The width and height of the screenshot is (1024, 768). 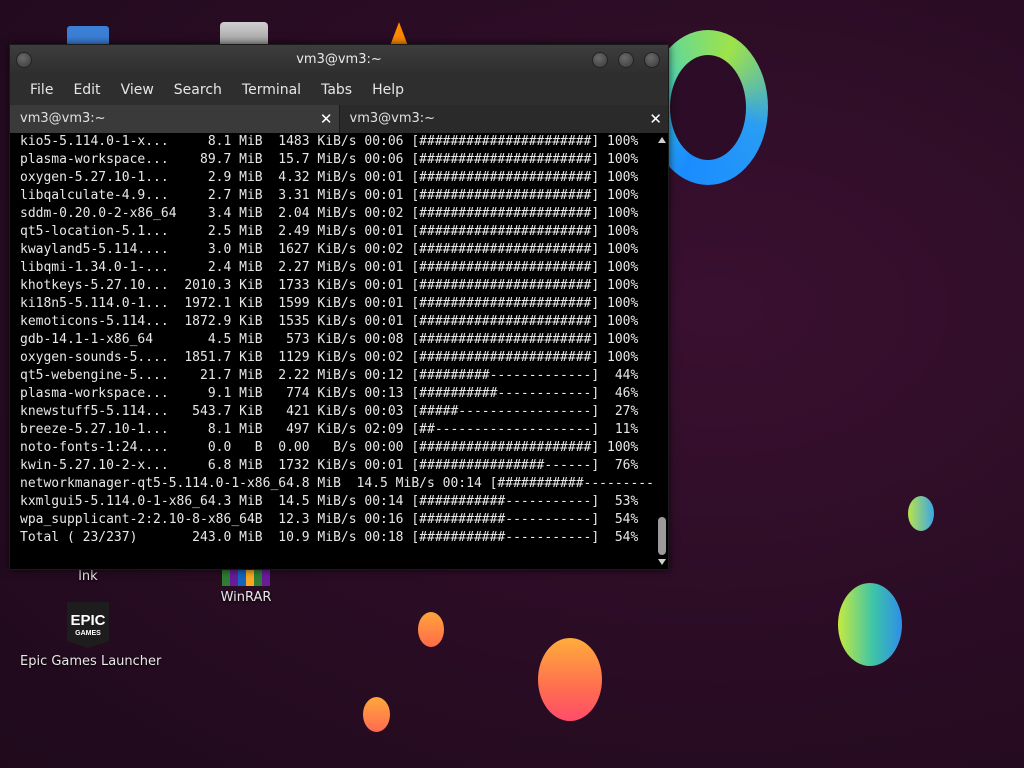 I want to click on menu-view: View, so click(x=137, y=90).